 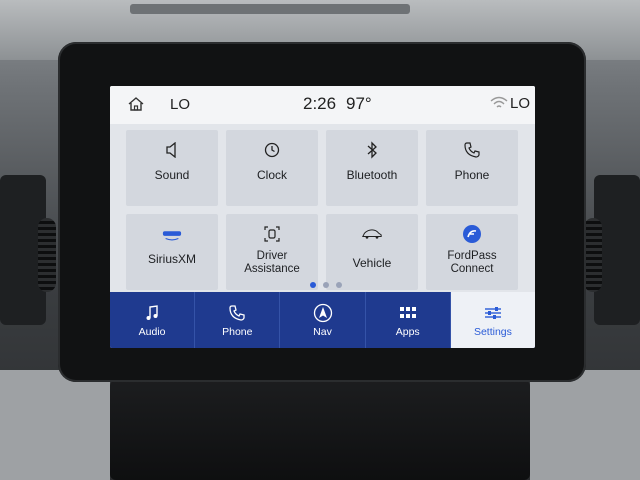 I want to click on siriusxm-icon, so click(x=172, y=234).